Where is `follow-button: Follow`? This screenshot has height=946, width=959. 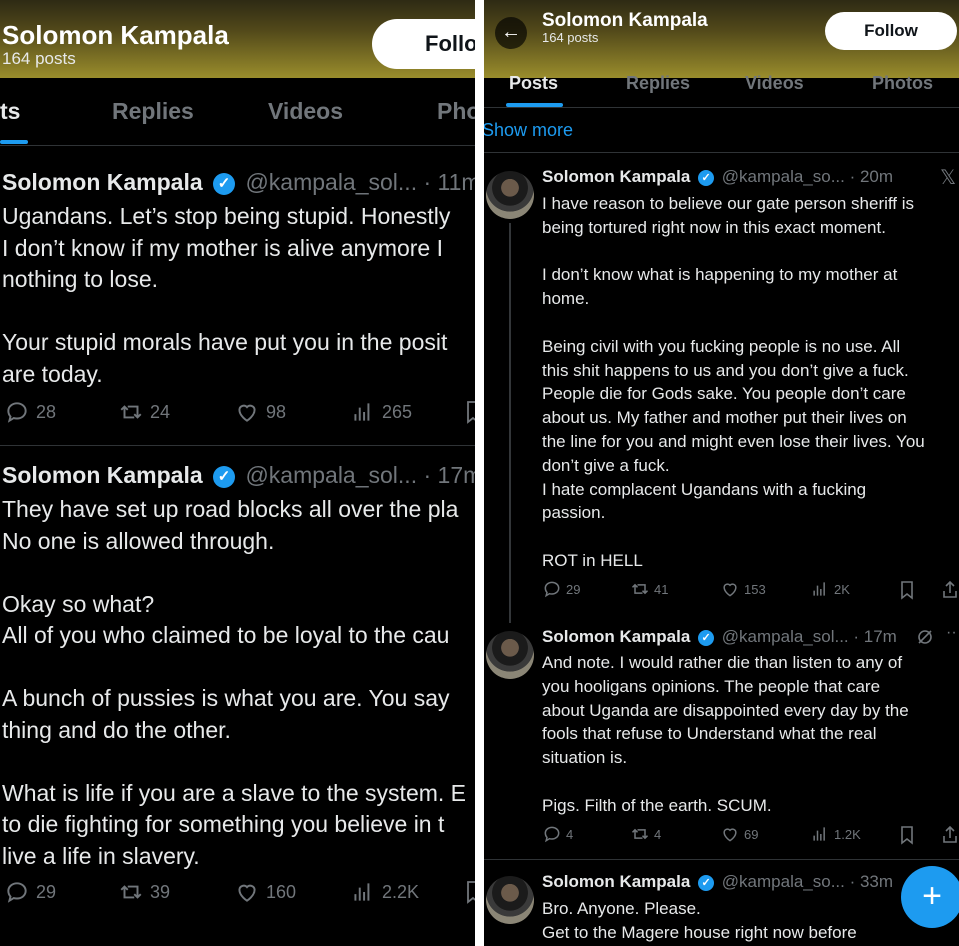
follow-button: Follow is located at coordinates (891, 31).